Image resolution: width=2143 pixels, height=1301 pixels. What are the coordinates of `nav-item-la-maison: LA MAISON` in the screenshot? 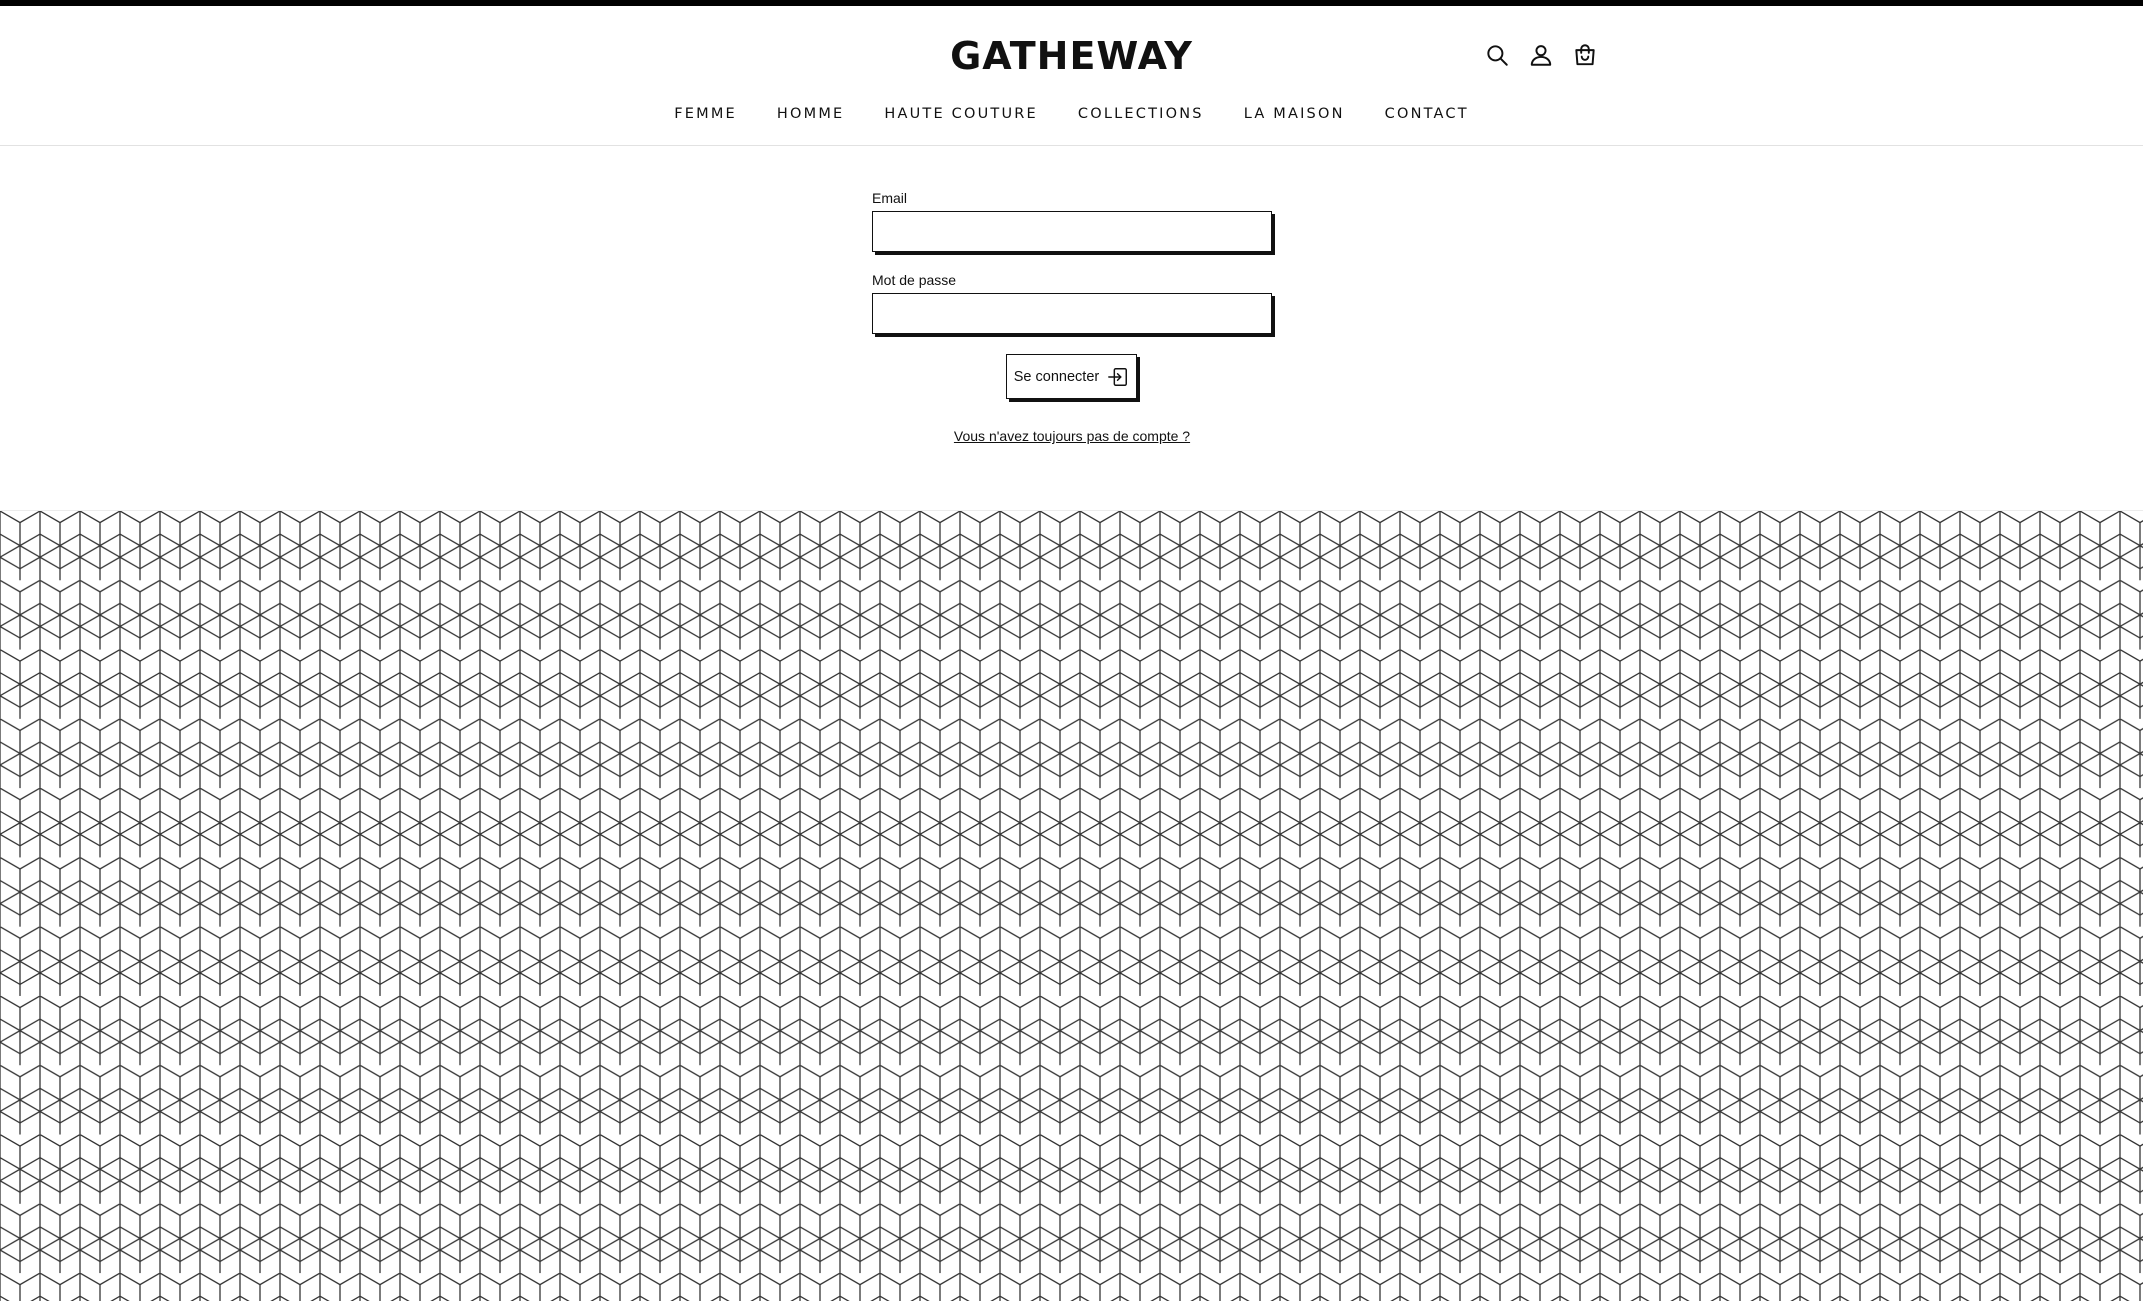 It's located at (1294, 114).